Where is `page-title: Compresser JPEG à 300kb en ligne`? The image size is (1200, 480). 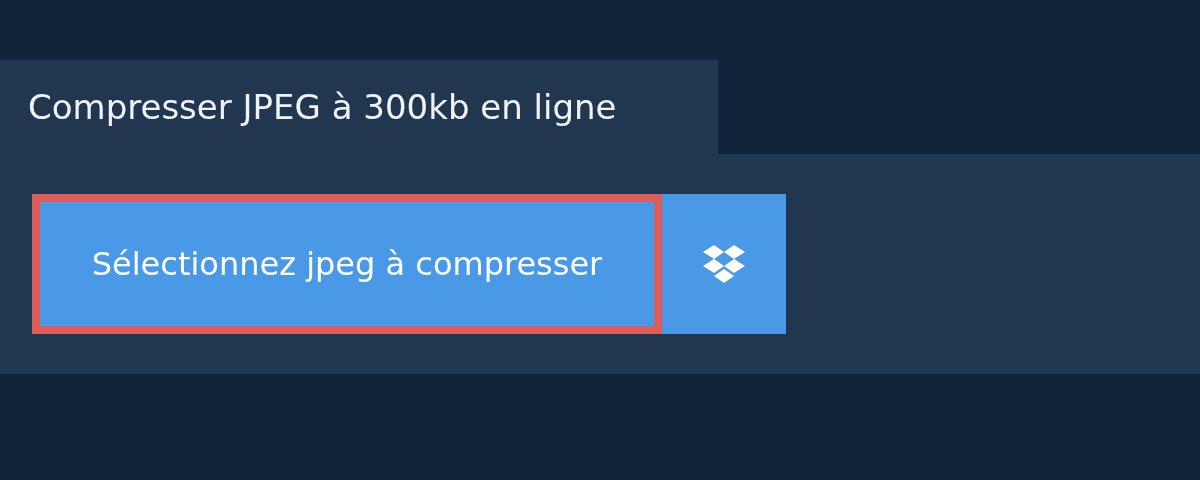
page-title: Compresser JPEG à 300kb en ligne is located at coordinates (359, 107).